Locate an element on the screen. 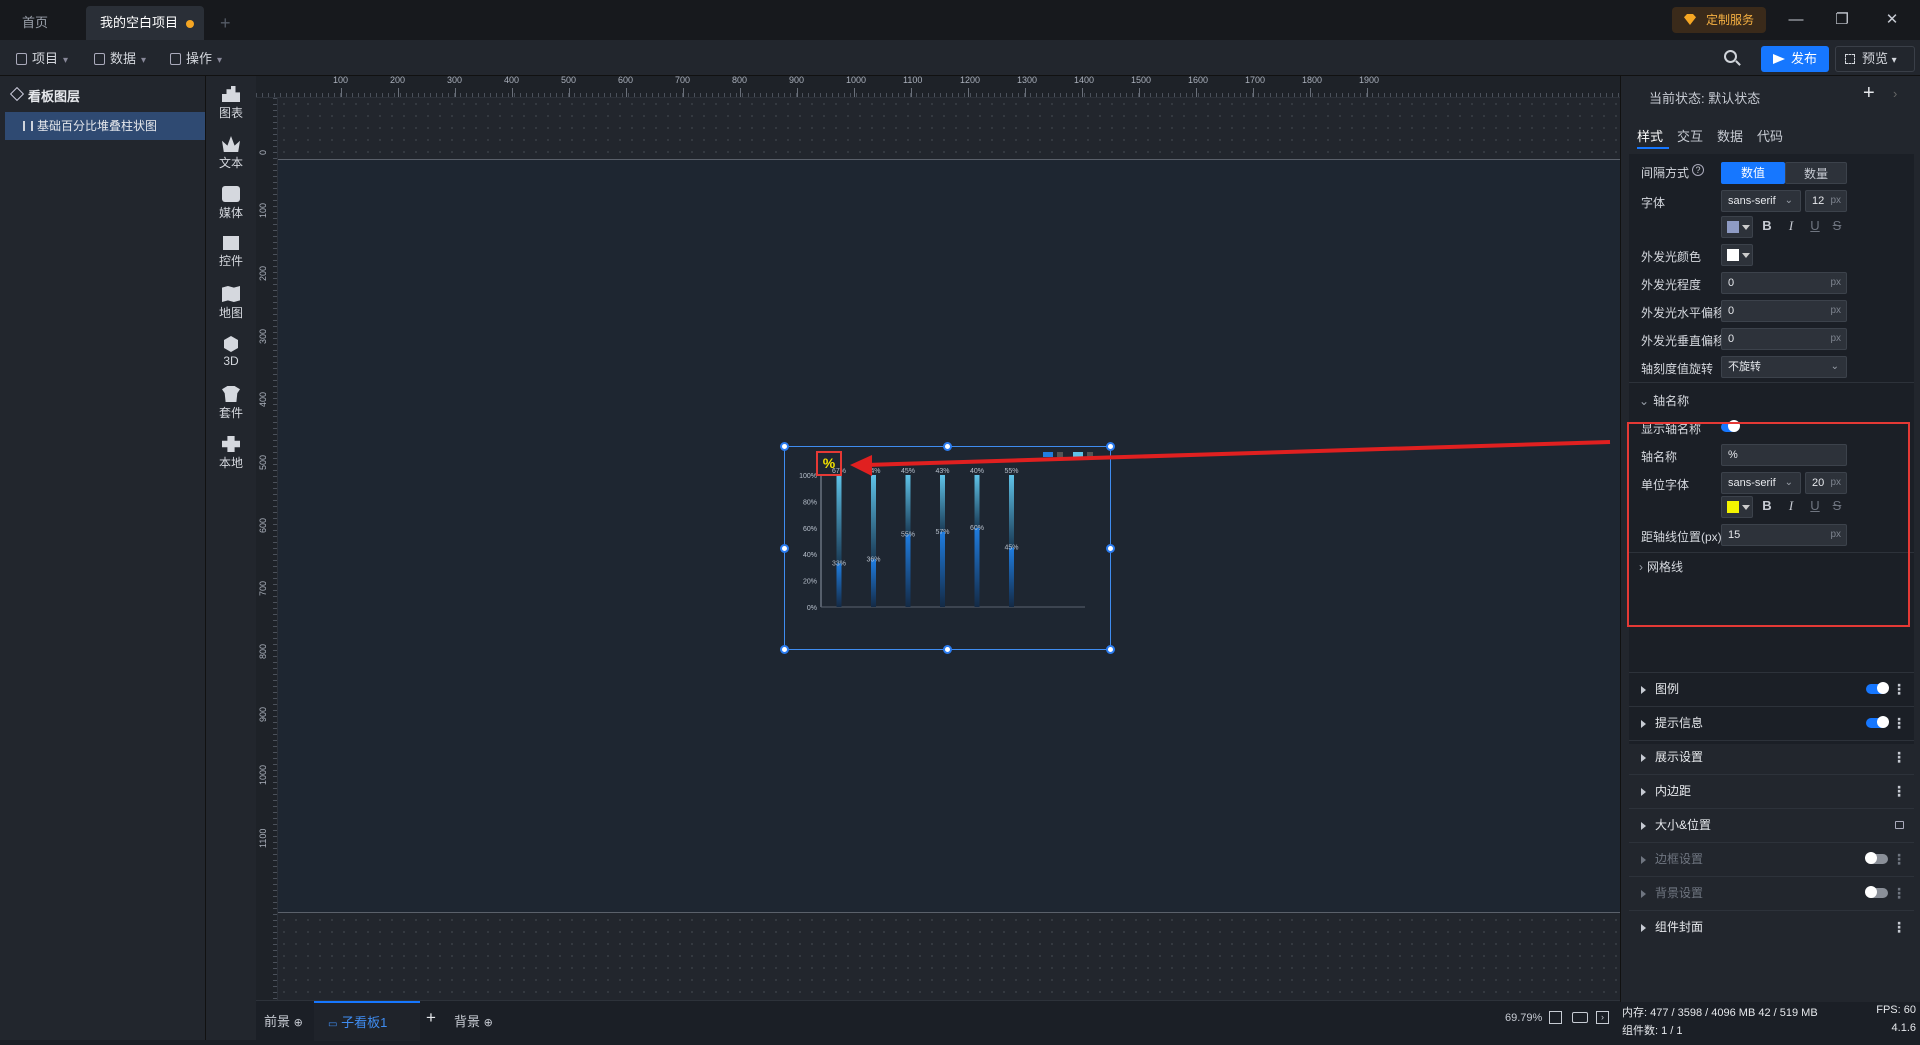 This screenshot has height=1045, width=1920. axis-name-section: ⌄ 轴名称 is located at coordinates (1664, 400).